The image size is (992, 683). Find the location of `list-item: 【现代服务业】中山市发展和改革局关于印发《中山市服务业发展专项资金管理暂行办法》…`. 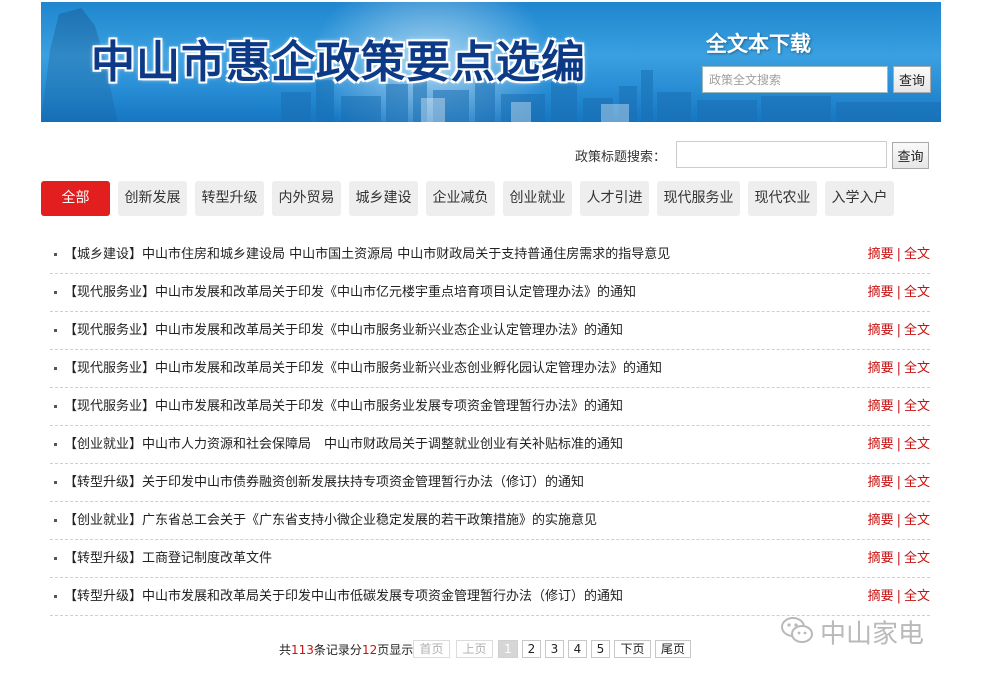

list-item: 【现代服务业】中山市发展和改革局关于印发《中山市服务业发展专项资金管理暂行办法》… is located at coordinates (490, 407).